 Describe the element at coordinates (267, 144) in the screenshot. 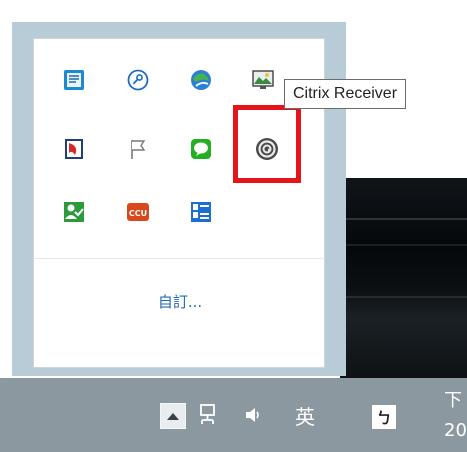

I see `highlight-box` at that location.